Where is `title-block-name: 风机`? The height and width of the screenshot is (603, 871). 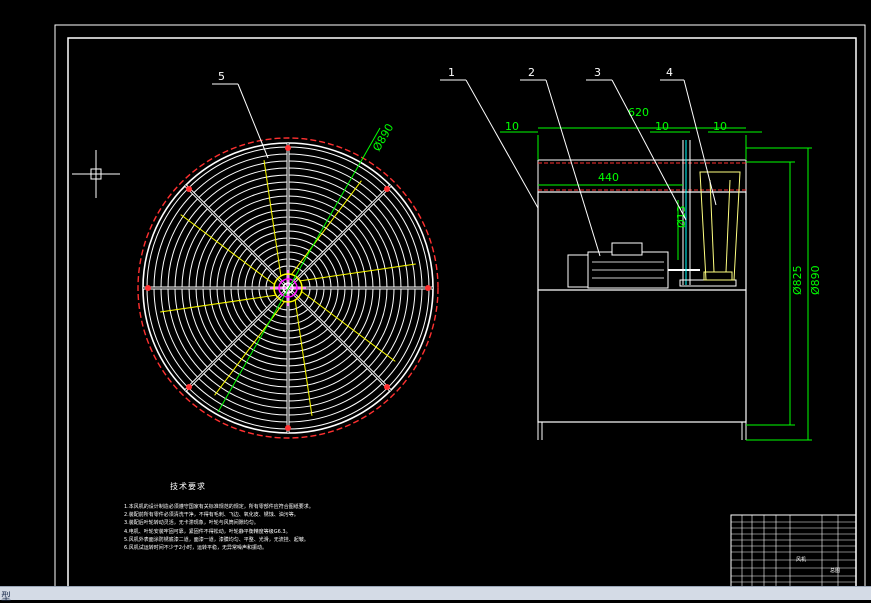 title-block-name: 风机 is located at coordinates (801, 559).